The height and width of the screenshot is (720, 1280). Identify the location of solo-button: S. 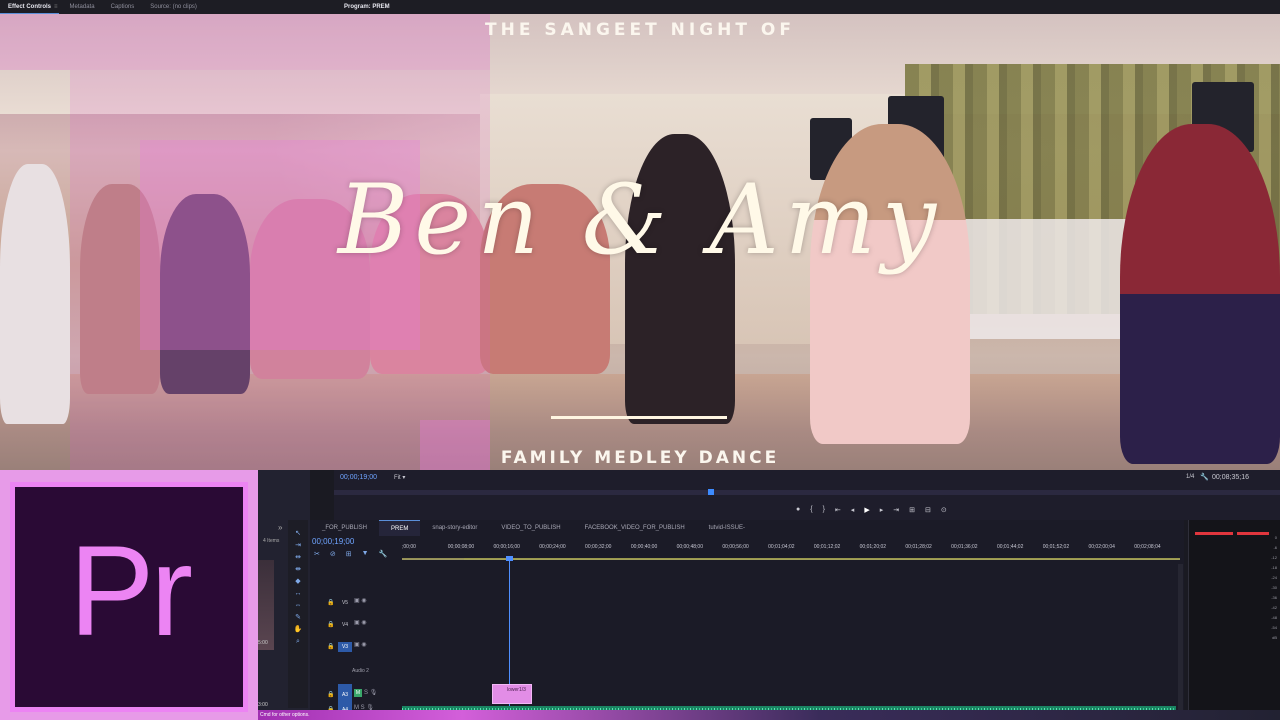
(366, 693).